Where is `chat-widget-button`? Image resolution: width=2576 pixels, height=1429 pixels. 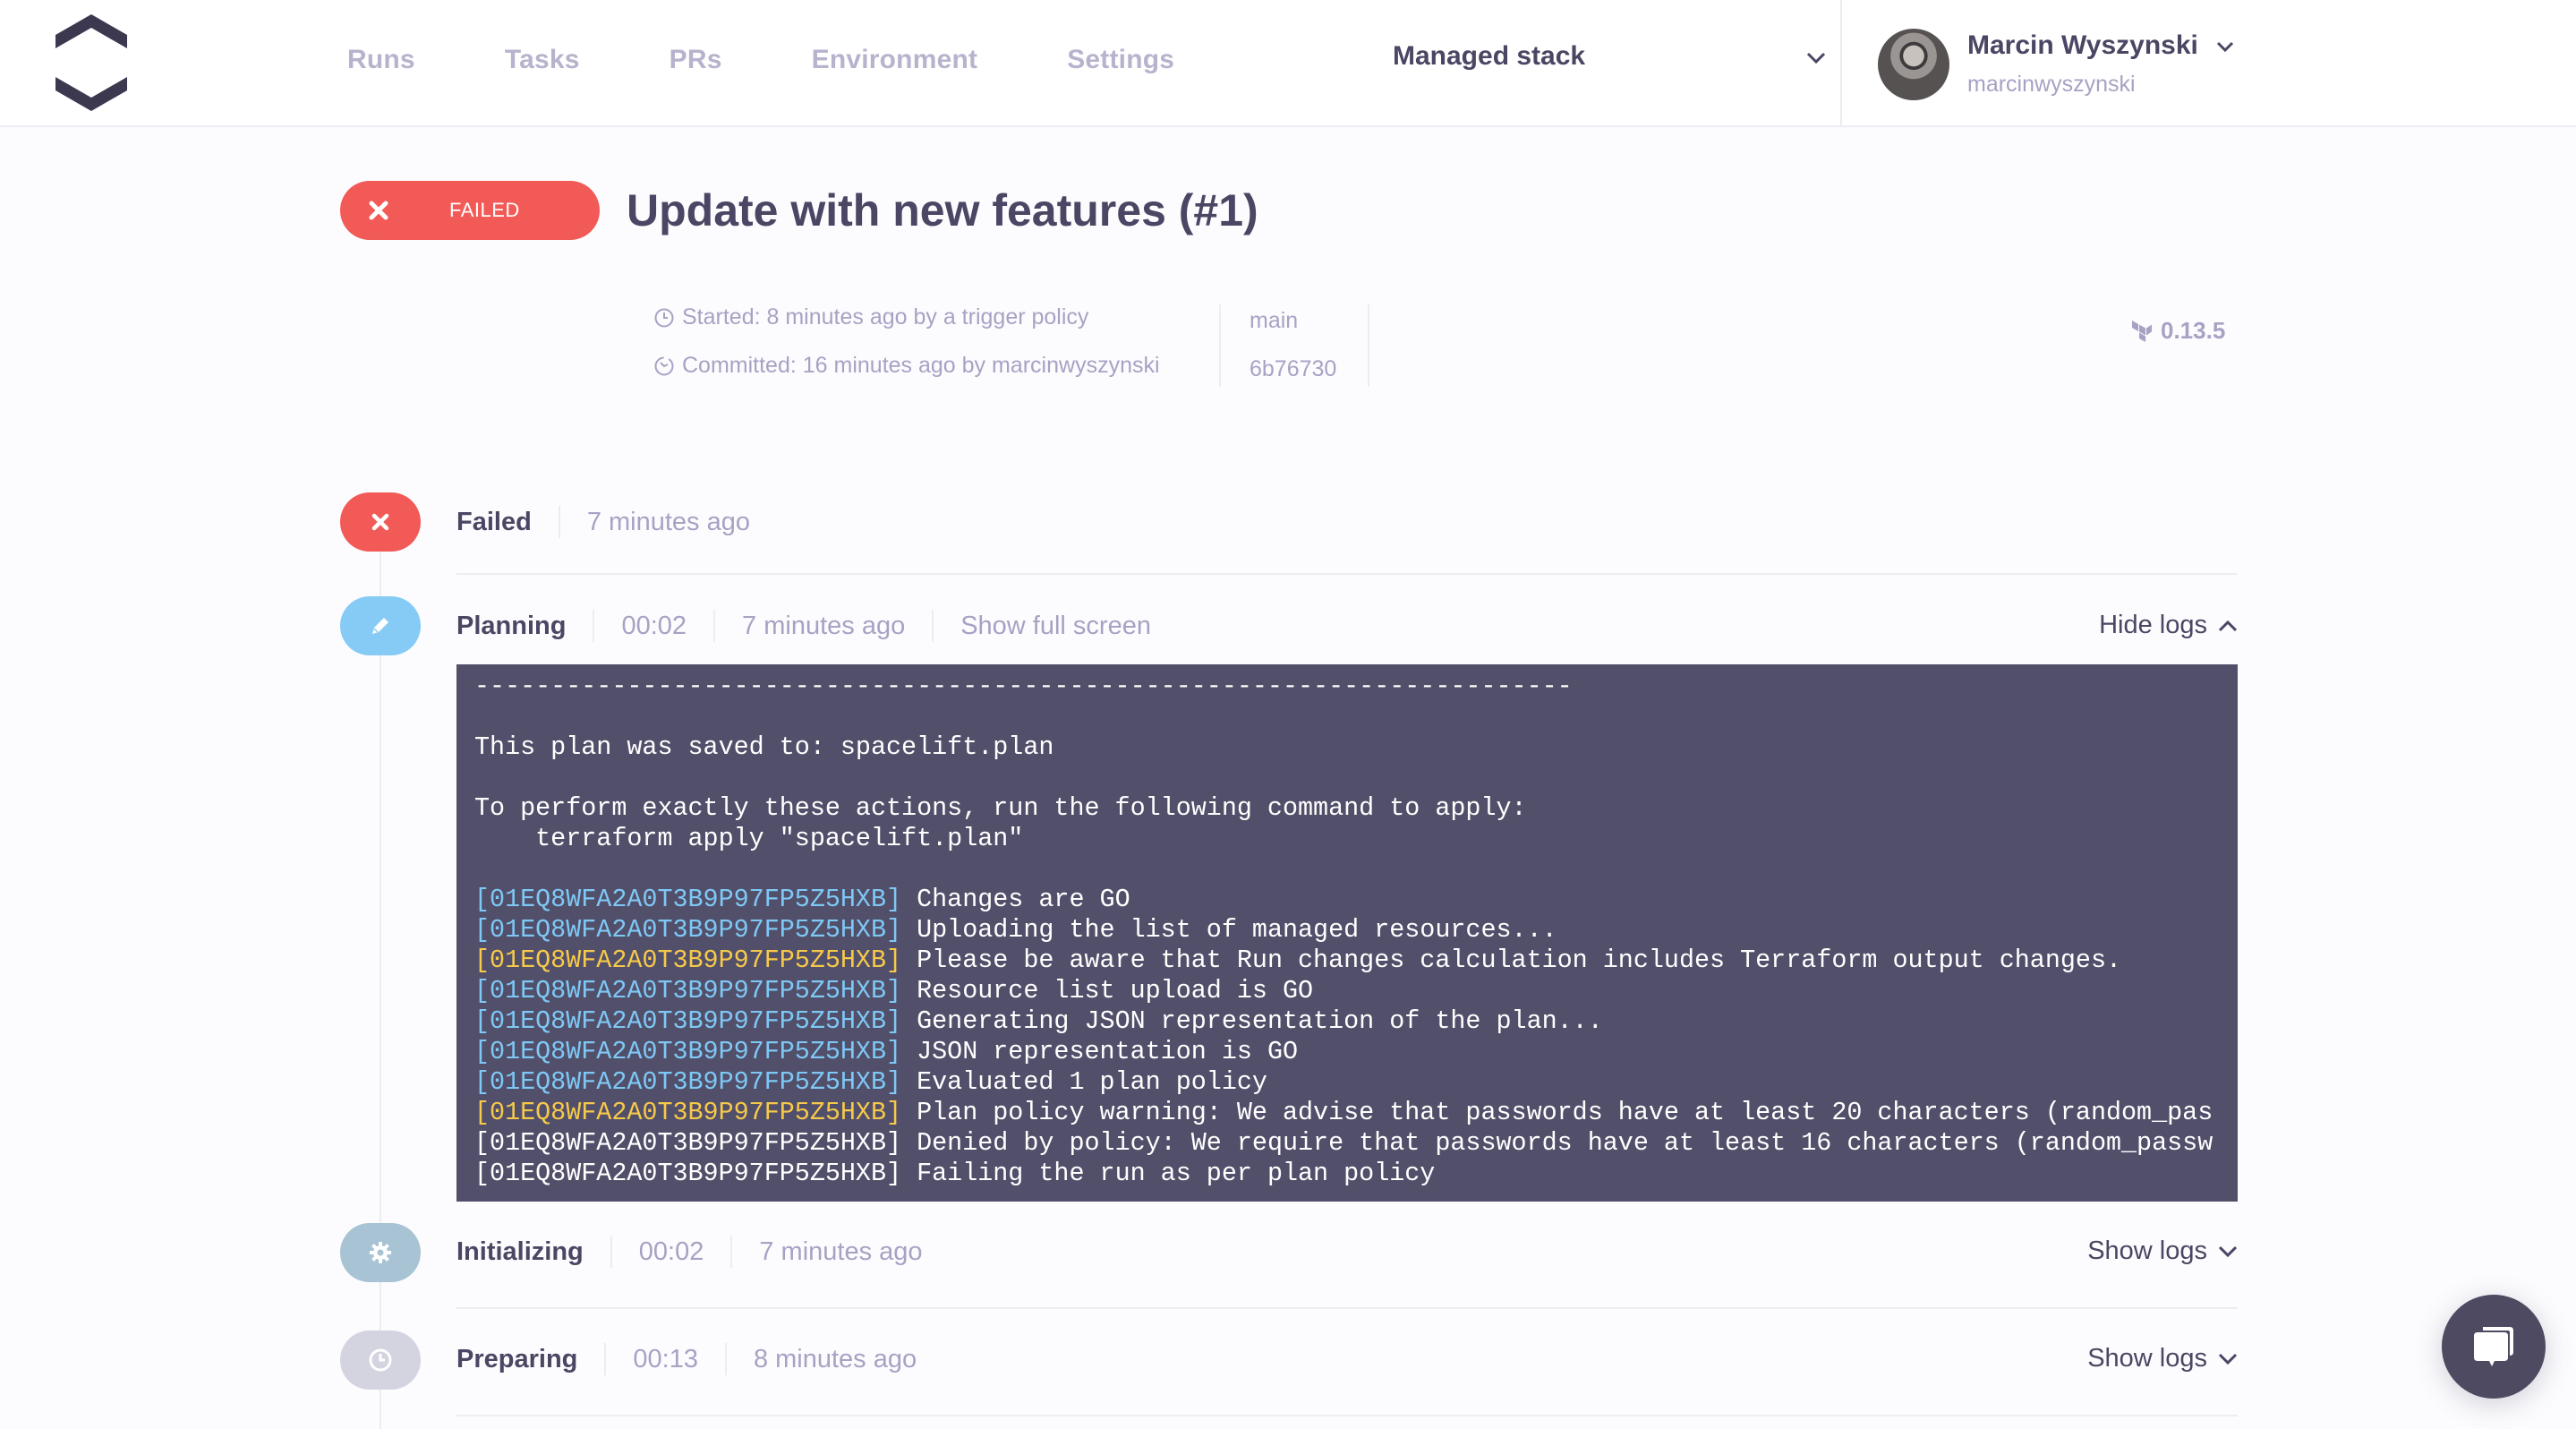 chat-widget-button is located at coordinates (2494, 1347).